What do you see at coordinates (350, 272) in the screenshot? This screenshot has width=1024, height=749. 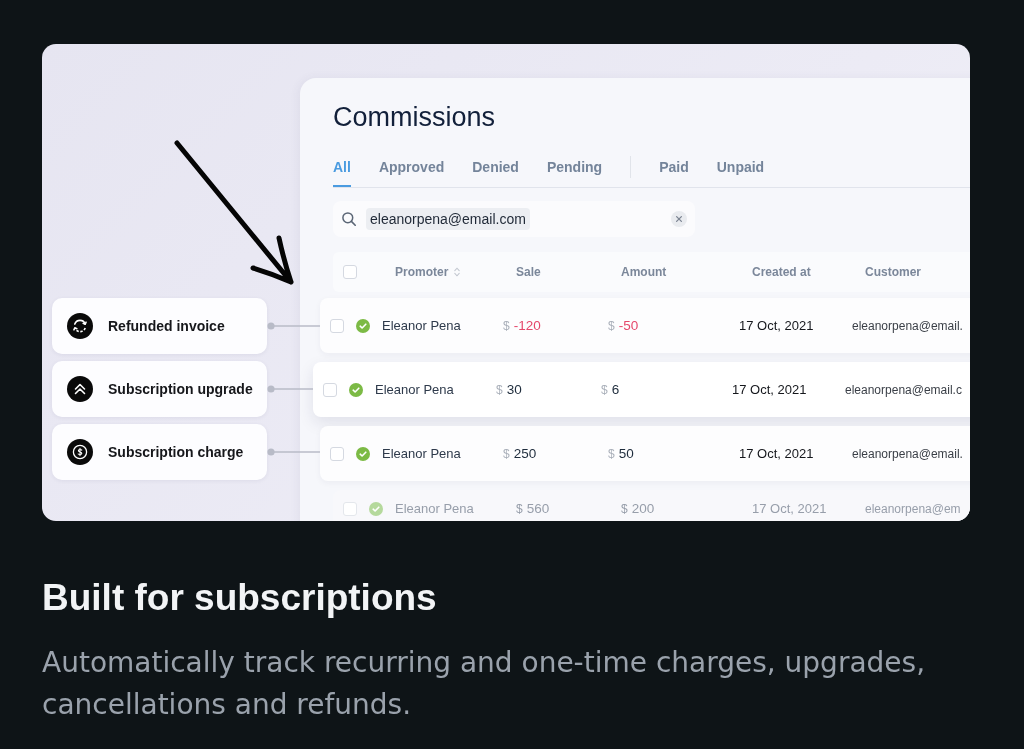 I see `select-all-checkbox` at bounding box center [350, 272].